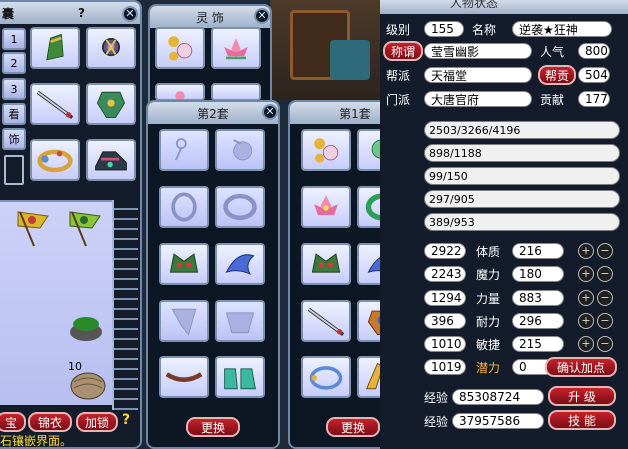  I want to click on button-label: 称谓, so click(402, 51).